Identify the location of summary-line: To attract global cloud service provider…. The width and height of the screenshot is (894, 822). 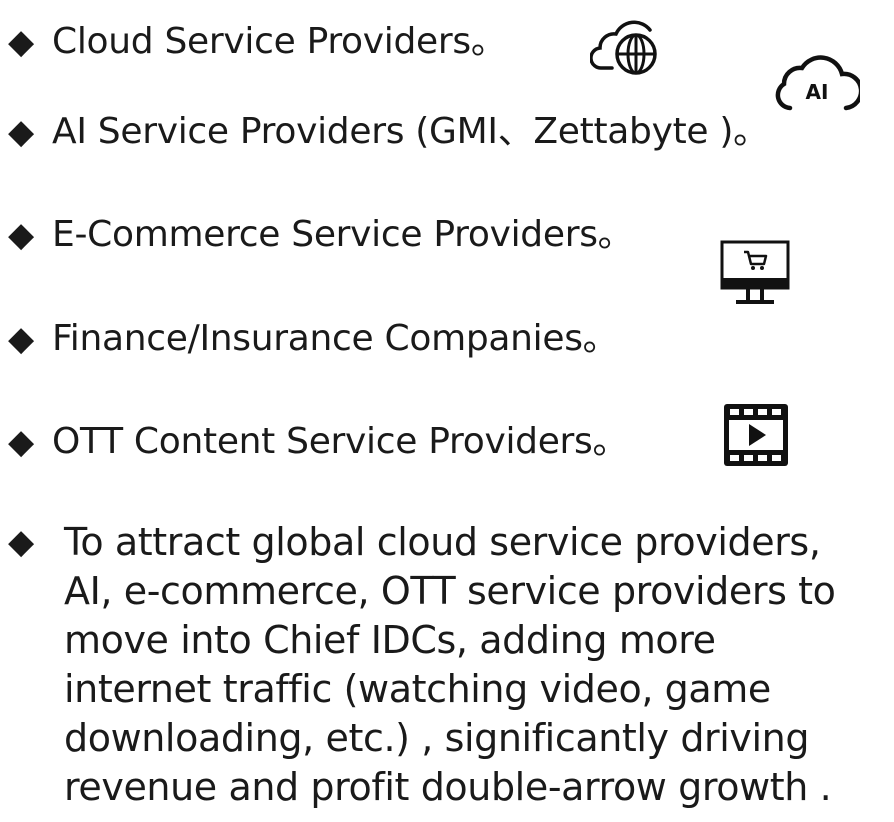
(442, 542).